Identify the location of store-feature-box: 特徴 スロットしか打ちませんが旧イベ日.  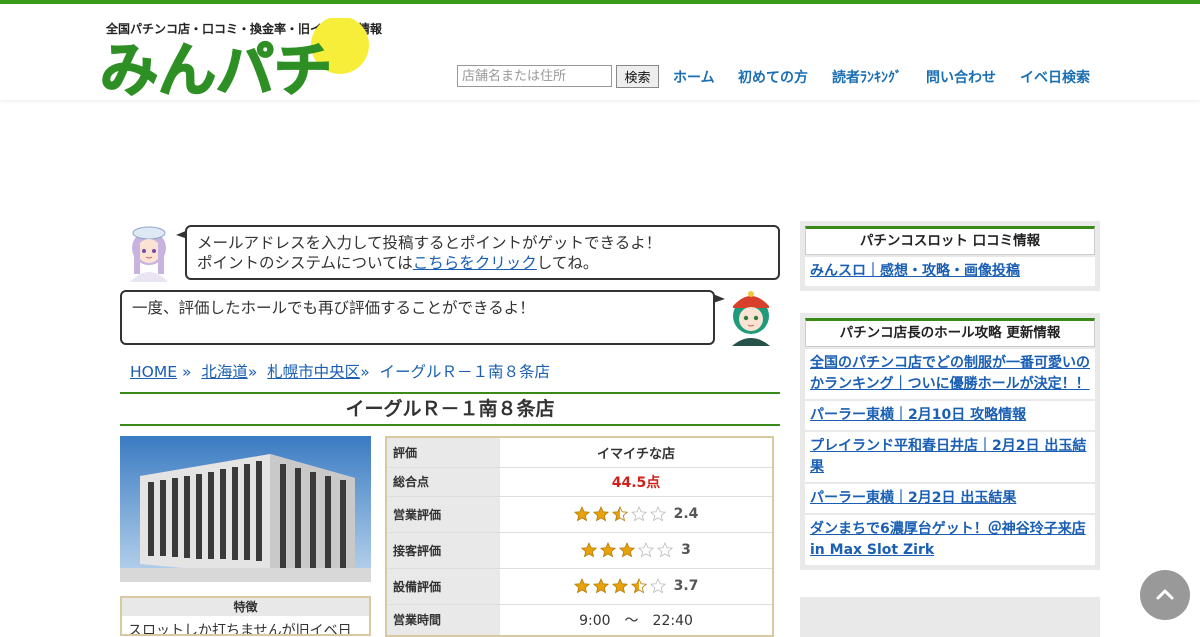
(245, 616).